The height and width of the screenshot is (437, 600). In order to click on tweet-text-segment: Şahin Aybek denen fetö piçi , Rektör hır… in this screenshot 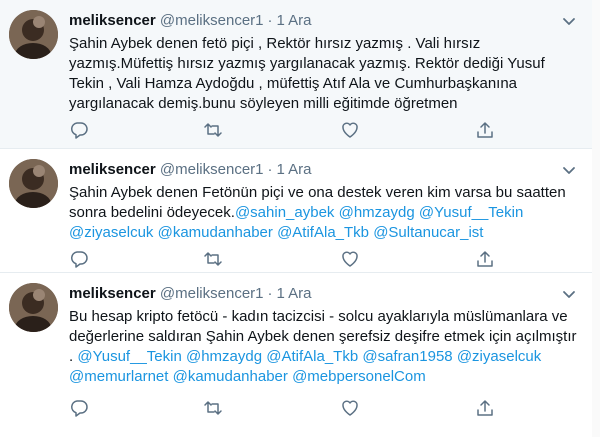, I will do `click(307, 73)`.